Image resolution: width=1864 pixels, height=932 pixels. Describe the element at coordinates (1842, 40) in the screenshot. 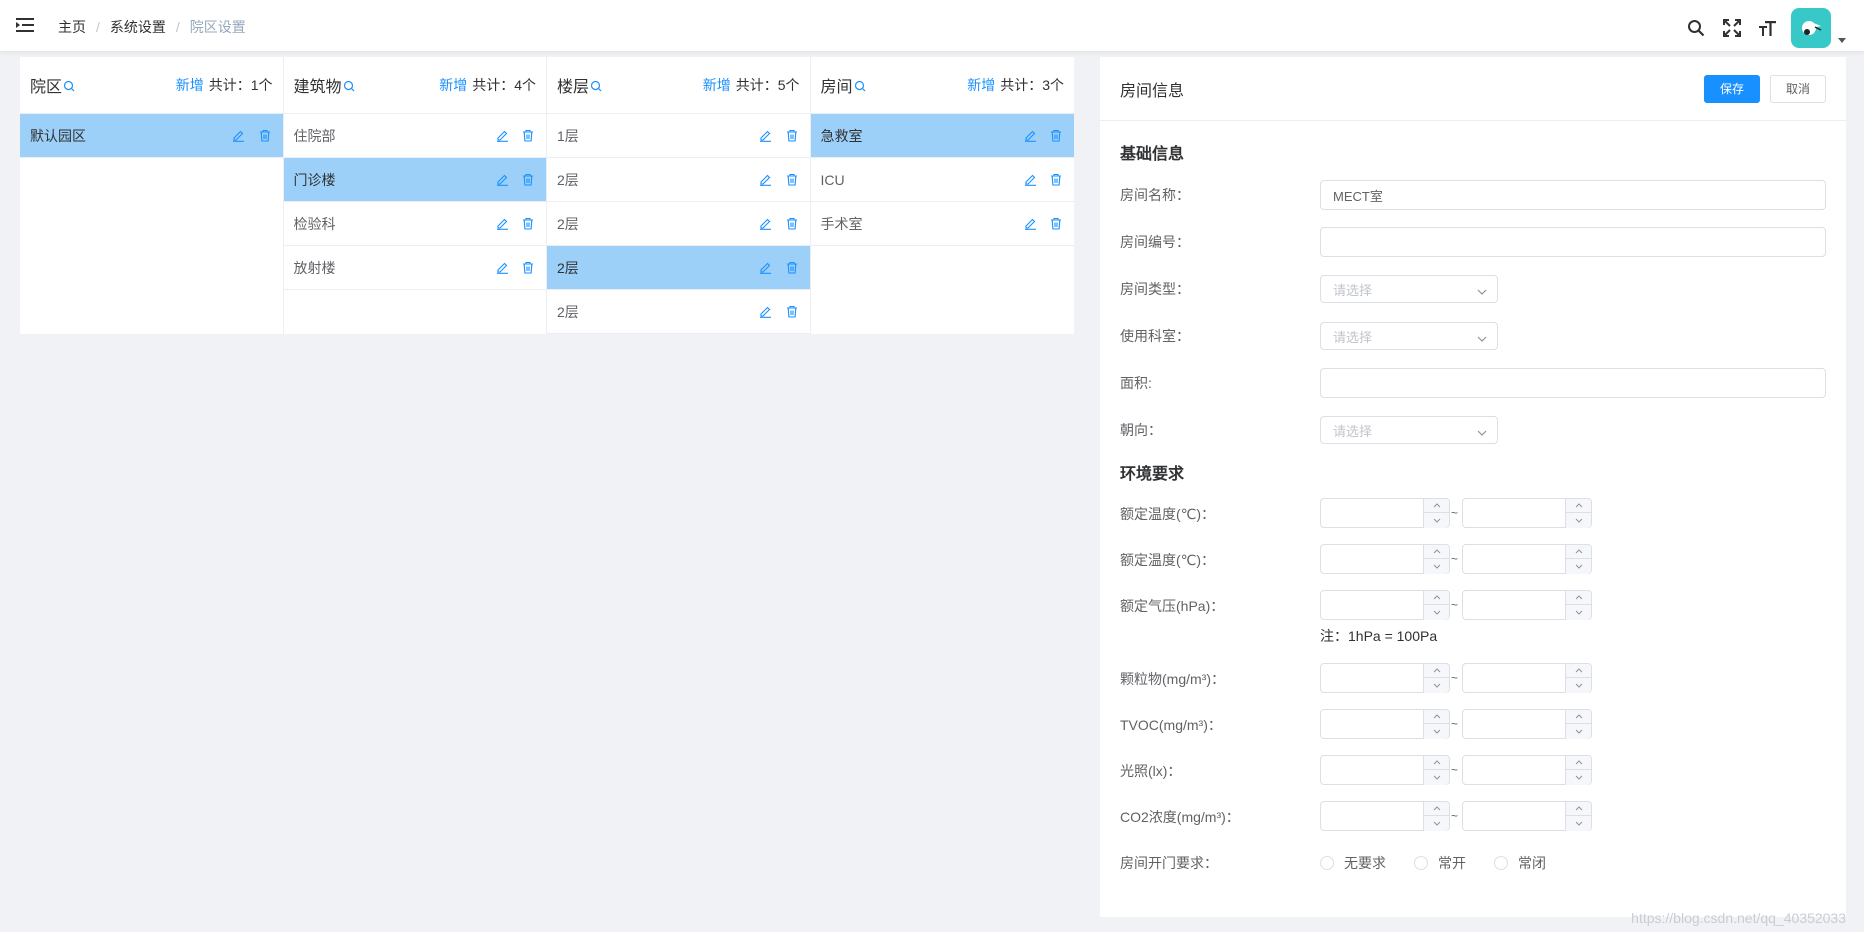

I see `chevron-down-icon` at that location.